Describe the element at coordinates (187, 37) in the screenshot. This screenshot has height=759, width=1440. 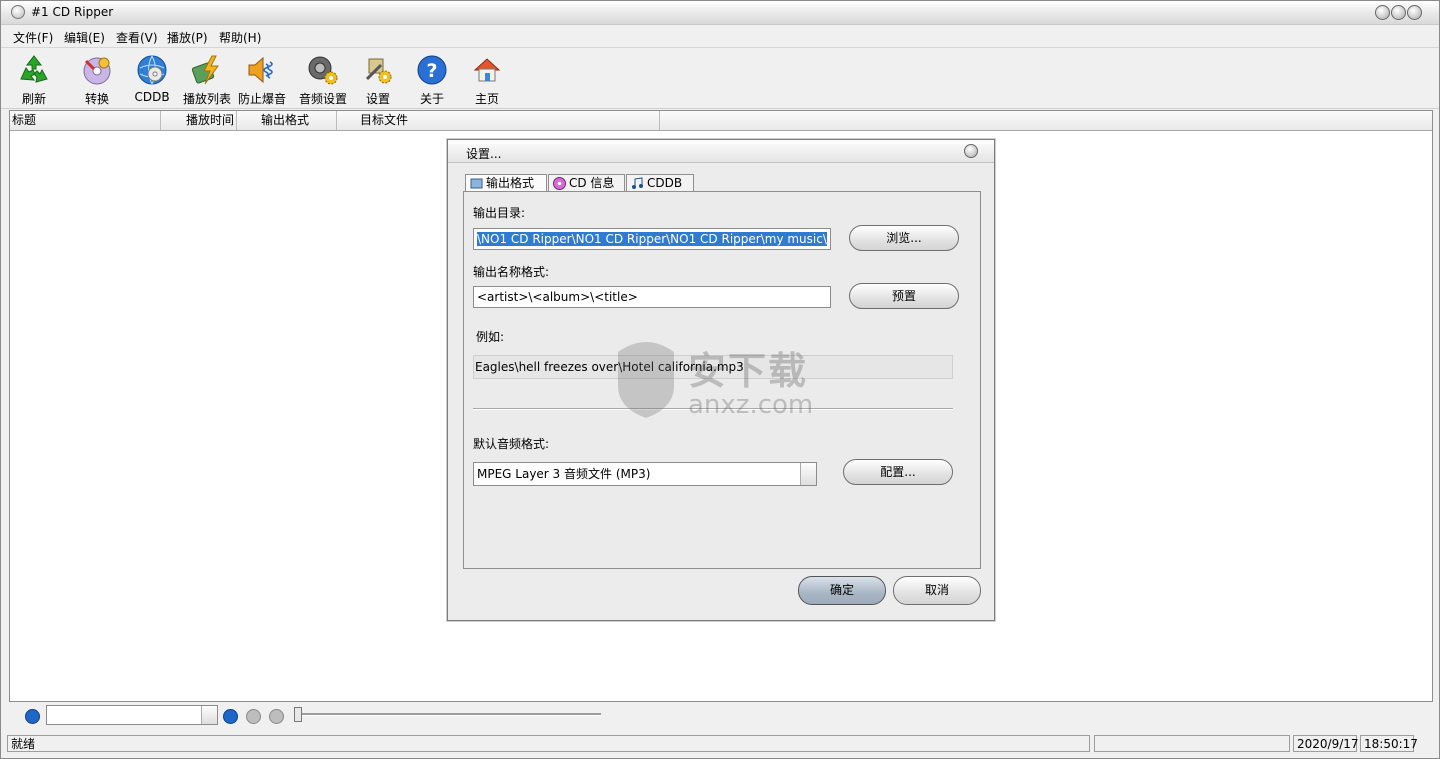
I see `menu-play: 播放(P)` at that location.